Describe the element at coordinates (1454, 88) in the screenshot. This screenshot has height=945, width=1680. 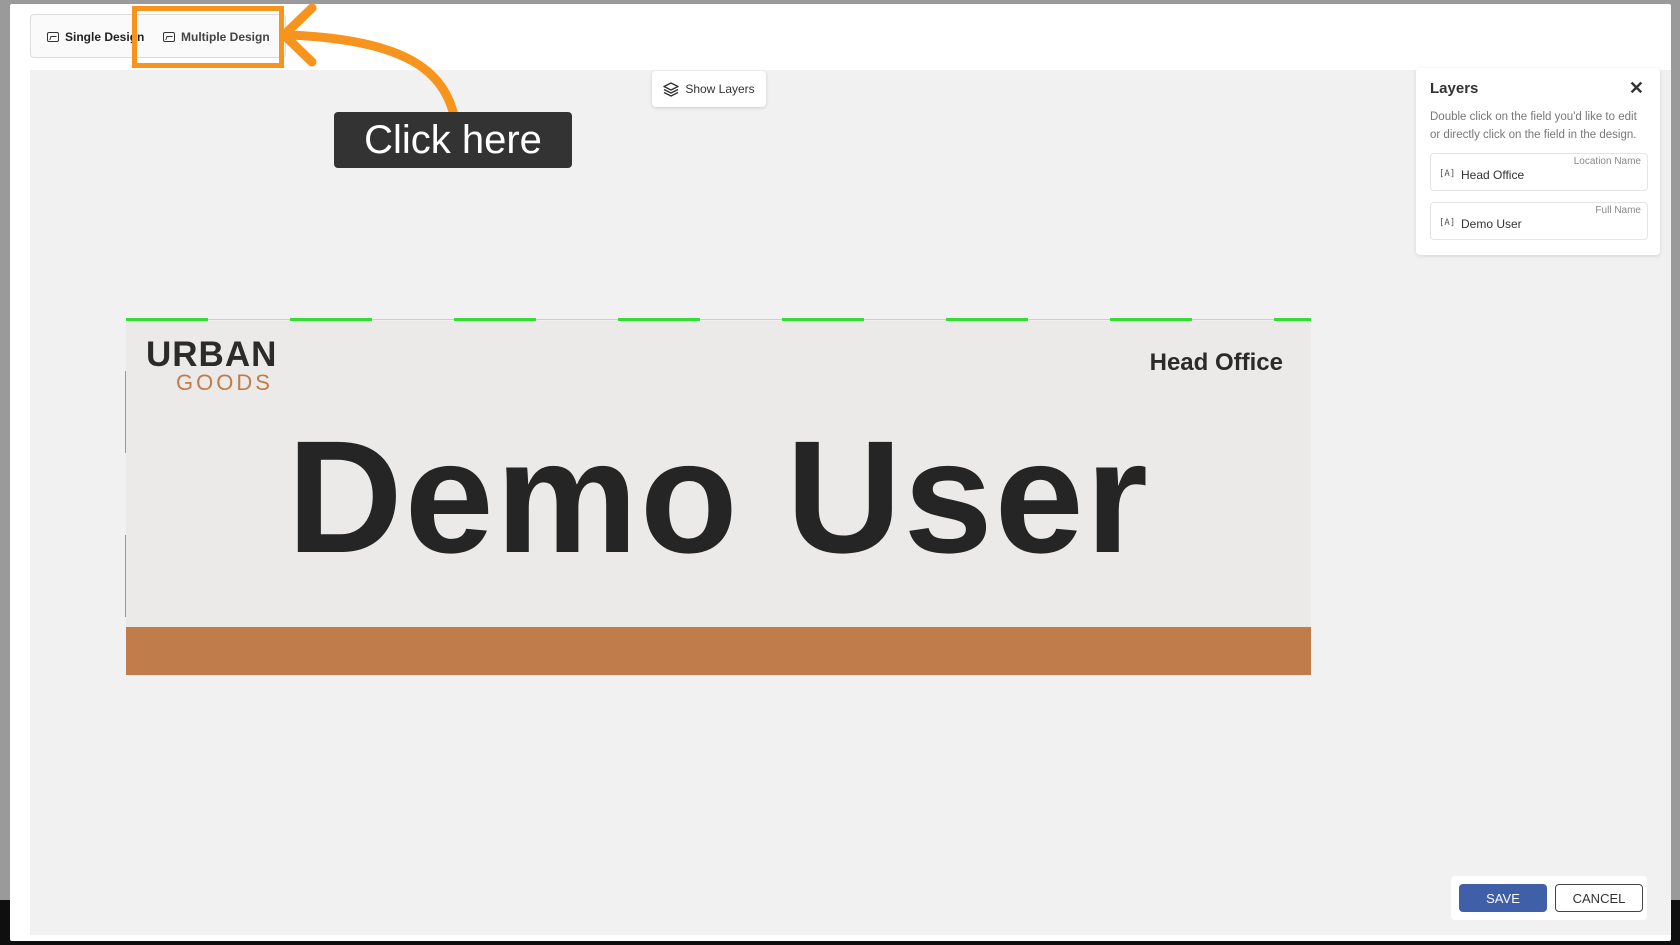
I see `layers-panel-title: Layers` at that location.